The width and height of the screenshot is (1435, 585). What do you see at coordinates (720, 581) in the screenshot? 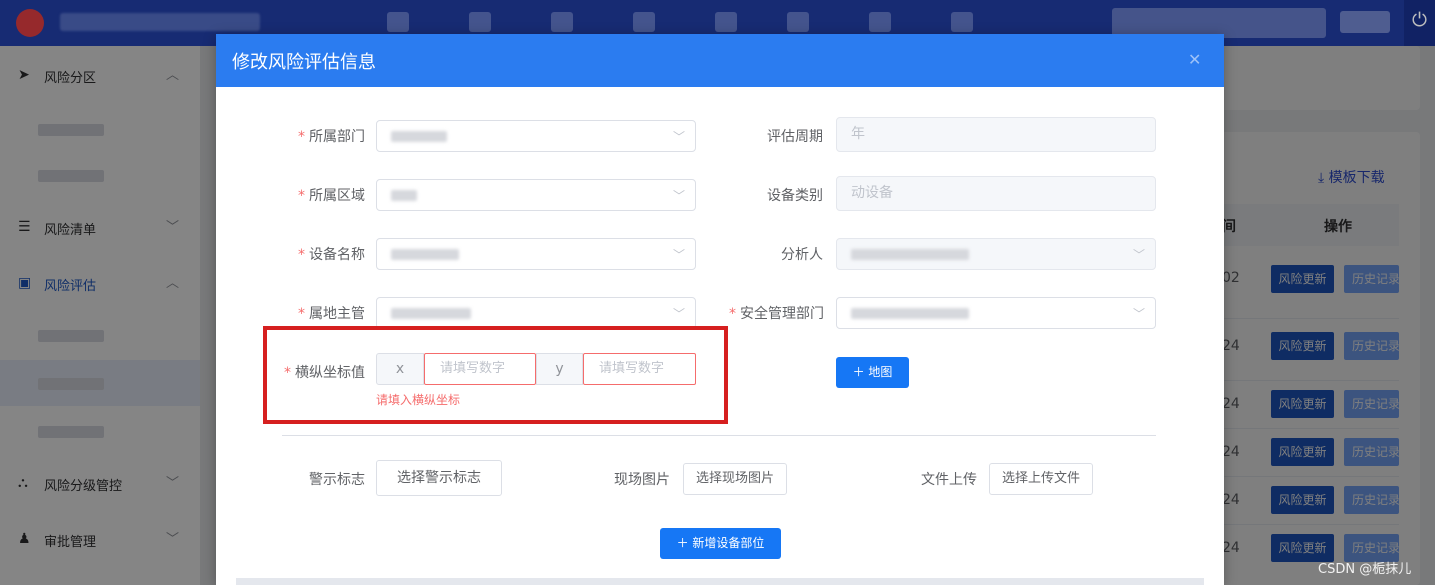
I see `dialog-bottom-section` at bounding box center [720, 581].